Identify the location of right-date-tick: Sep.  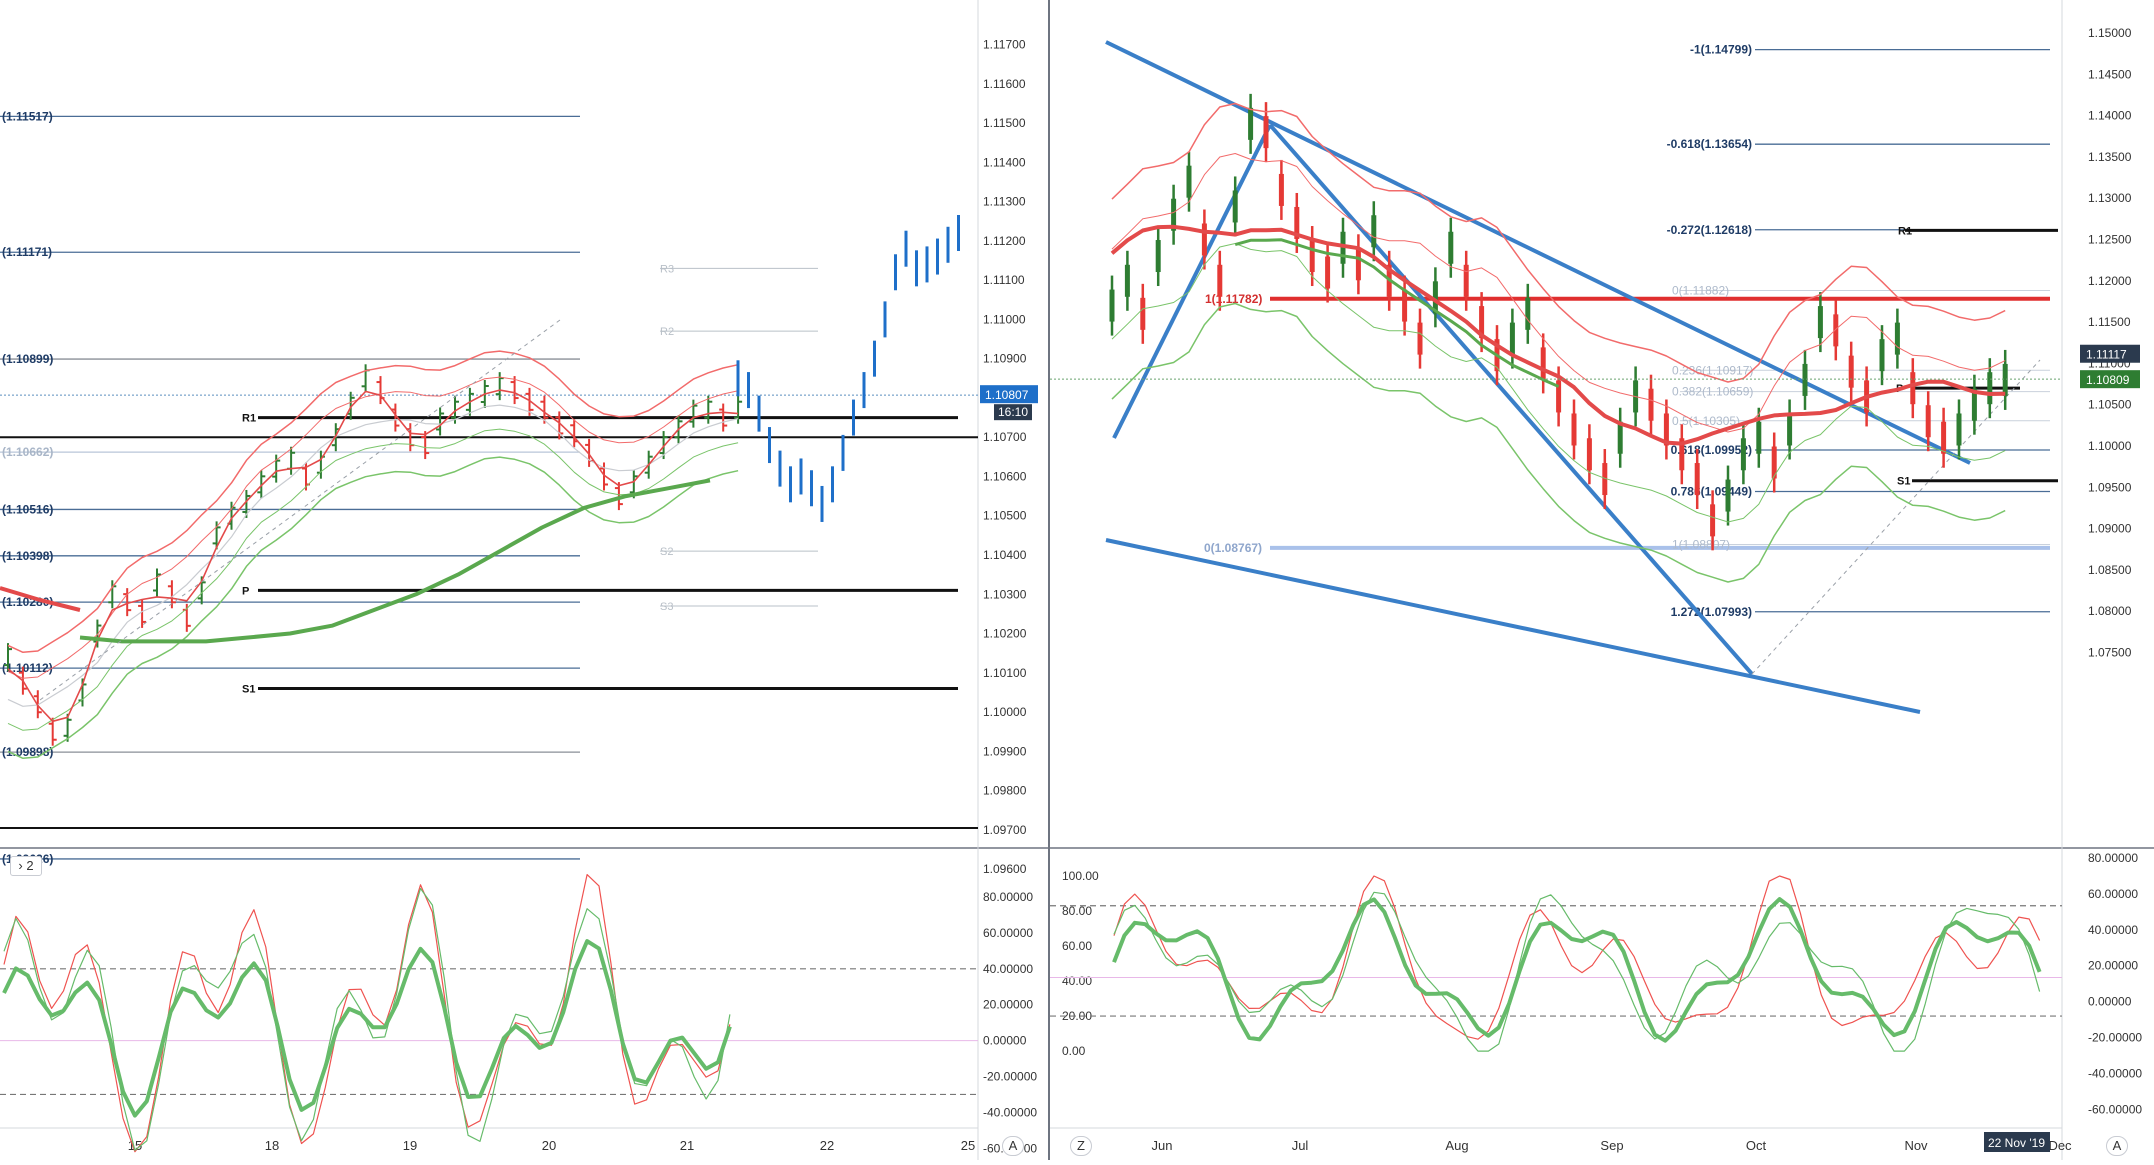
(1611, 1145).